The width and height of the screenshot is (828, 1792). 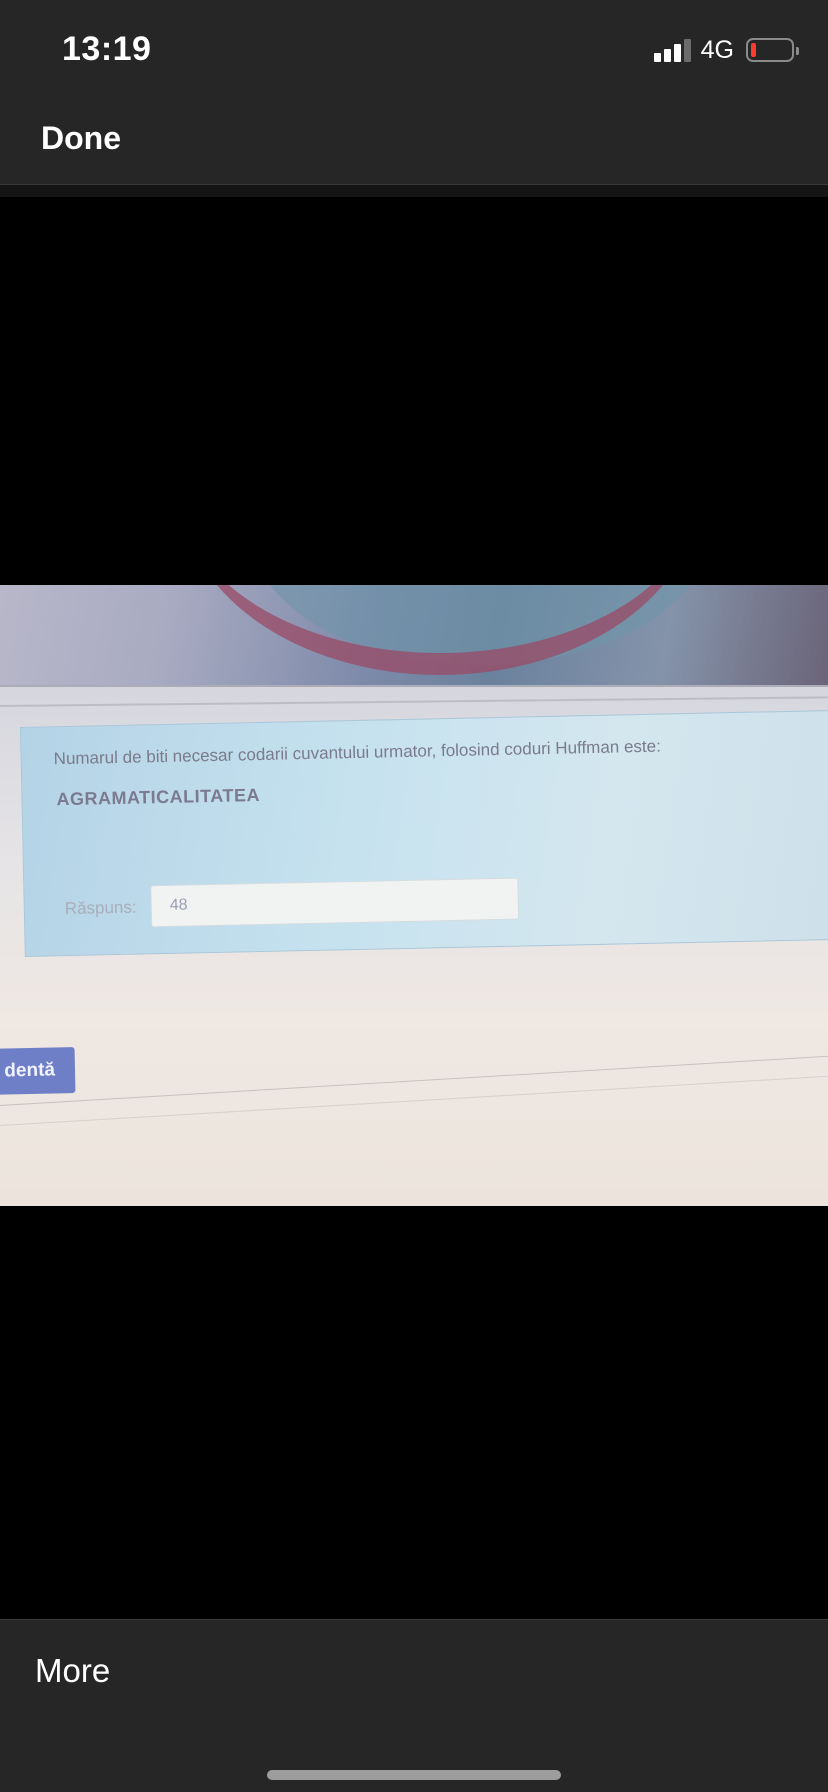 I want to click on top-bar-shadow, so click(x=414, y=191).